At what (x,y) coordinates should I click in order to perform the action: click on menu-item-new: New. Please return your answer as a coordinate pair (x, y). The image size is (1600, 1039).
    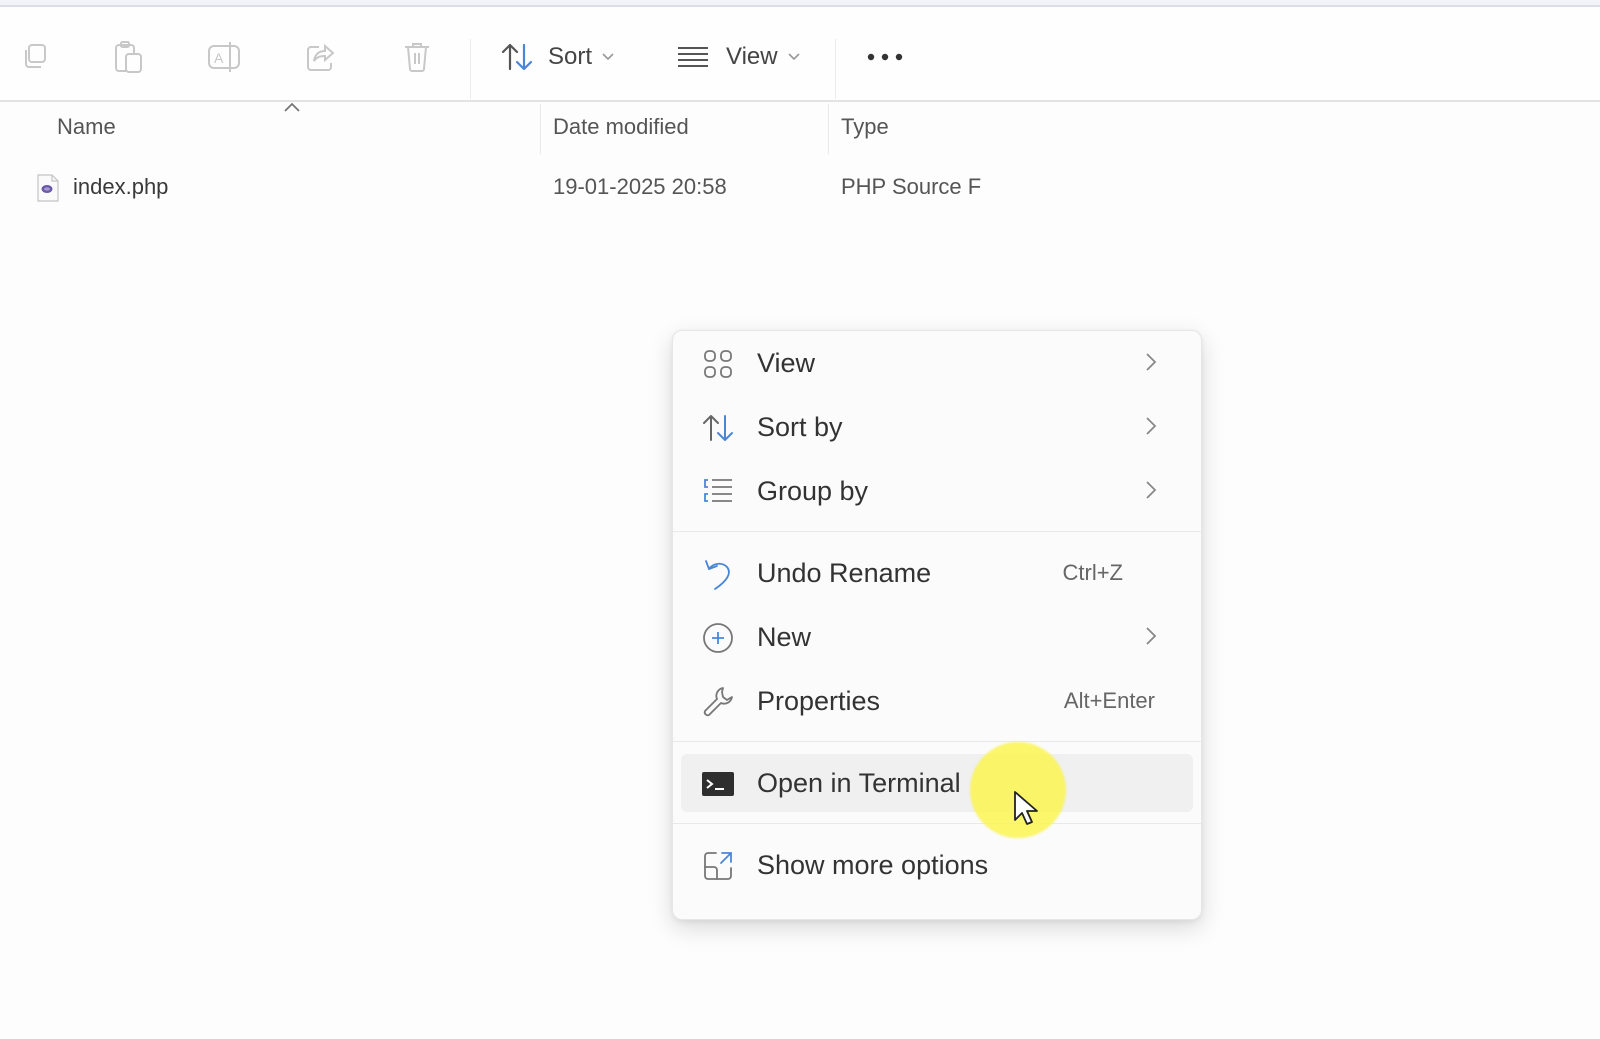
    Looking at the image, I should click on (937, 637).